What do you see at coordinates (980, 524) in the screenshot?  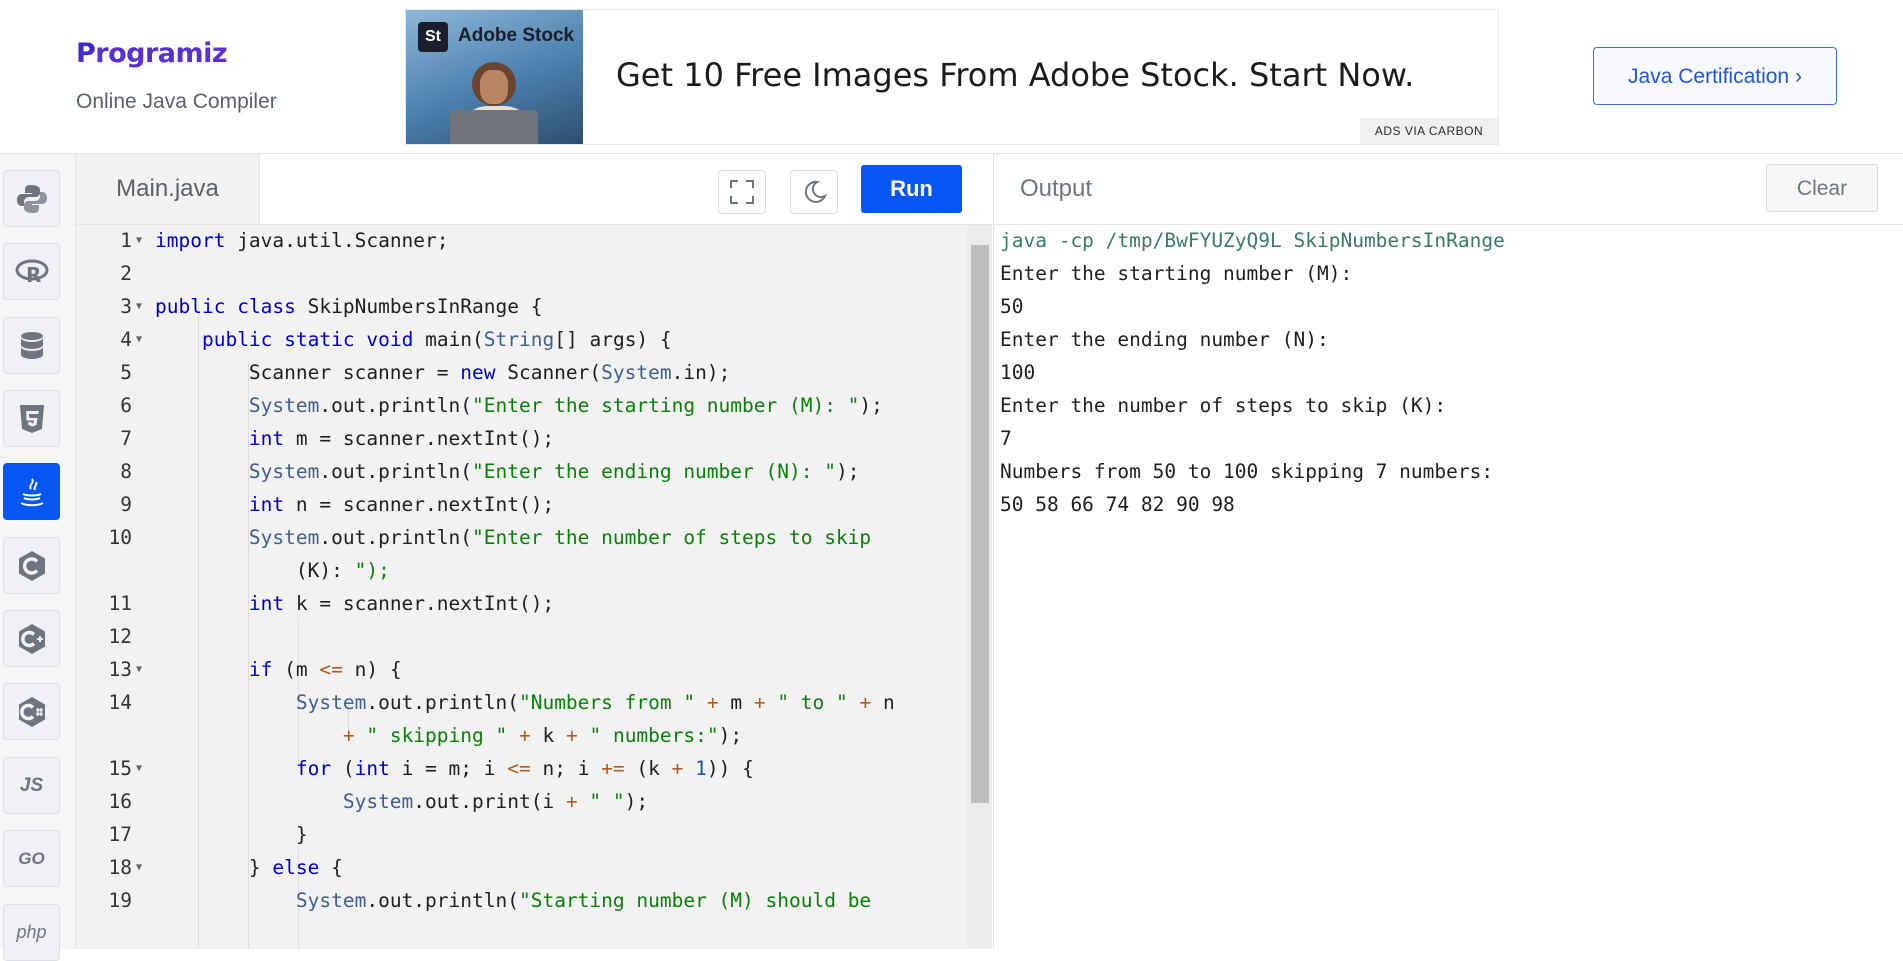 I see `scrollbar-thumb` at bounding box center [980, 524].